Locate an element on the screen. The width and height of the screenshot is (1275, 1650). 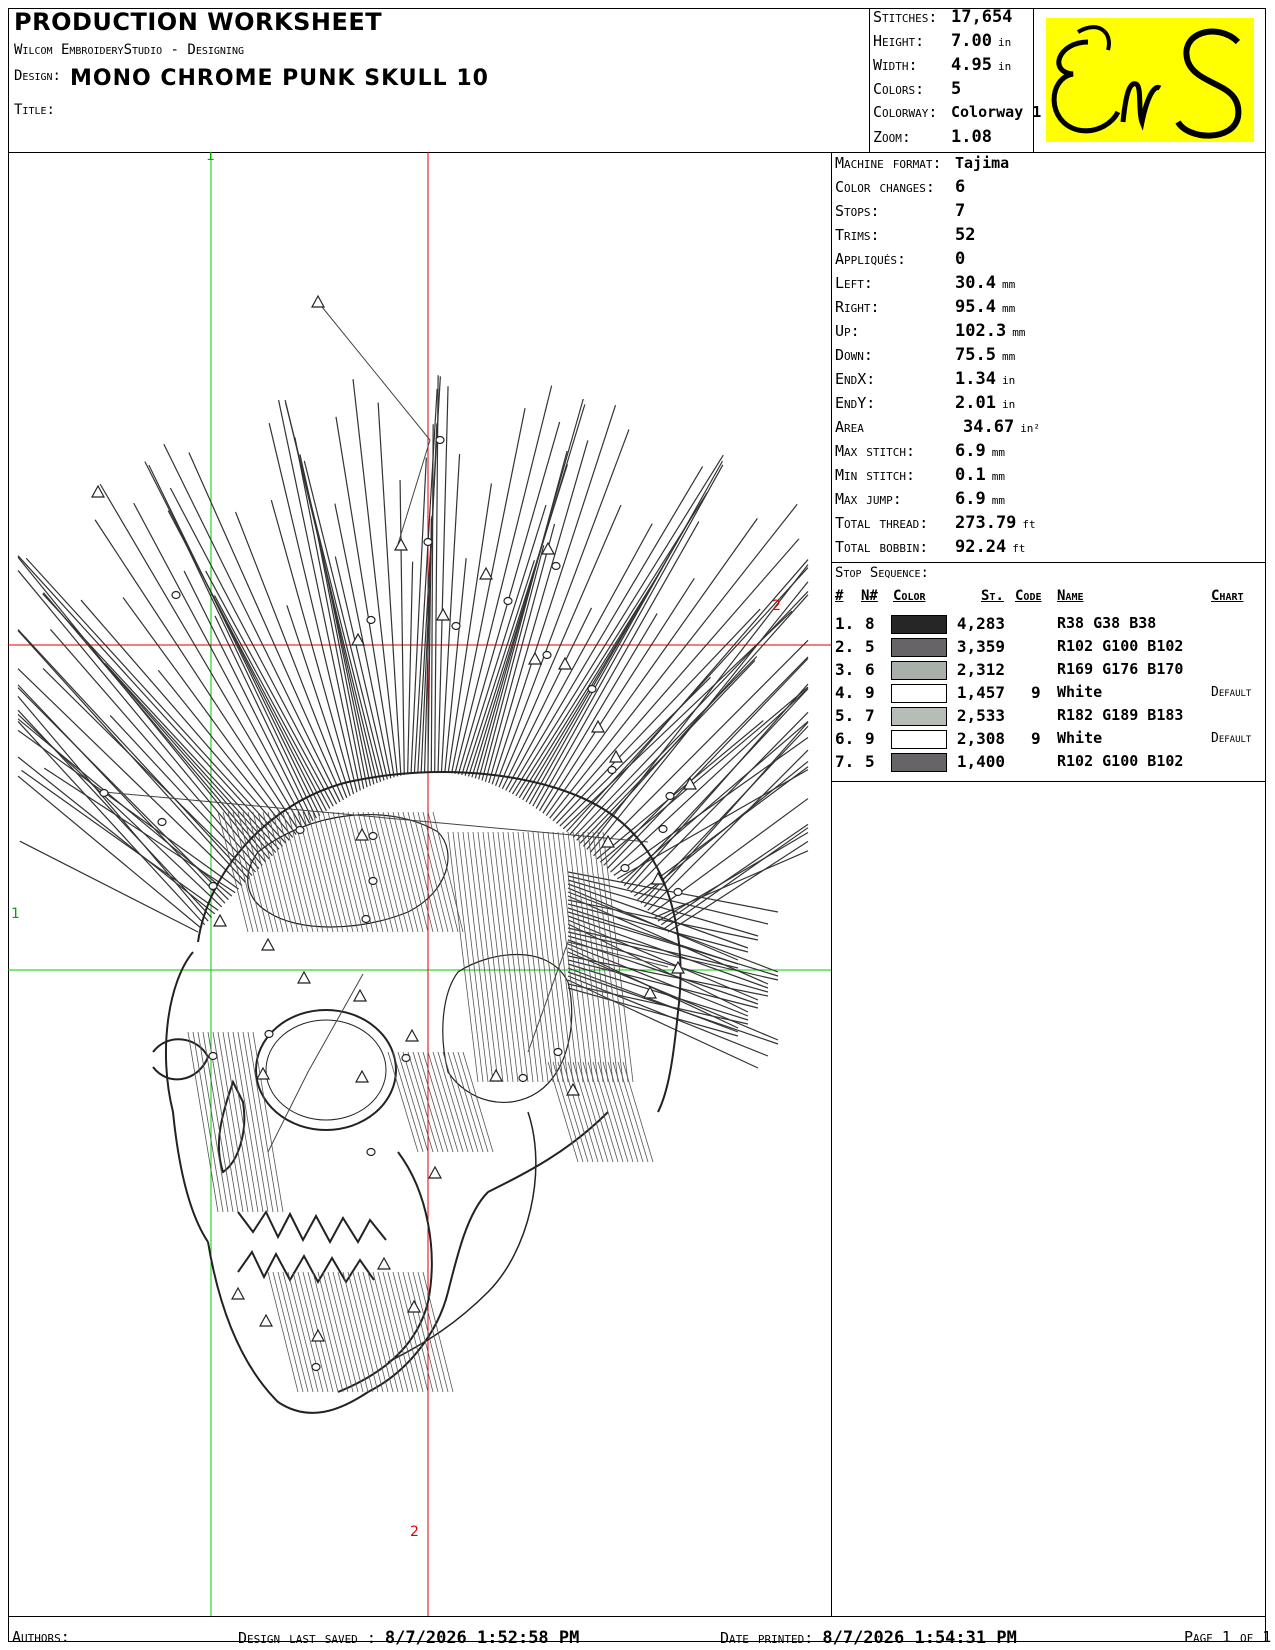
detail-row: Appliqués: 0 is located at coordinates (900, 259).